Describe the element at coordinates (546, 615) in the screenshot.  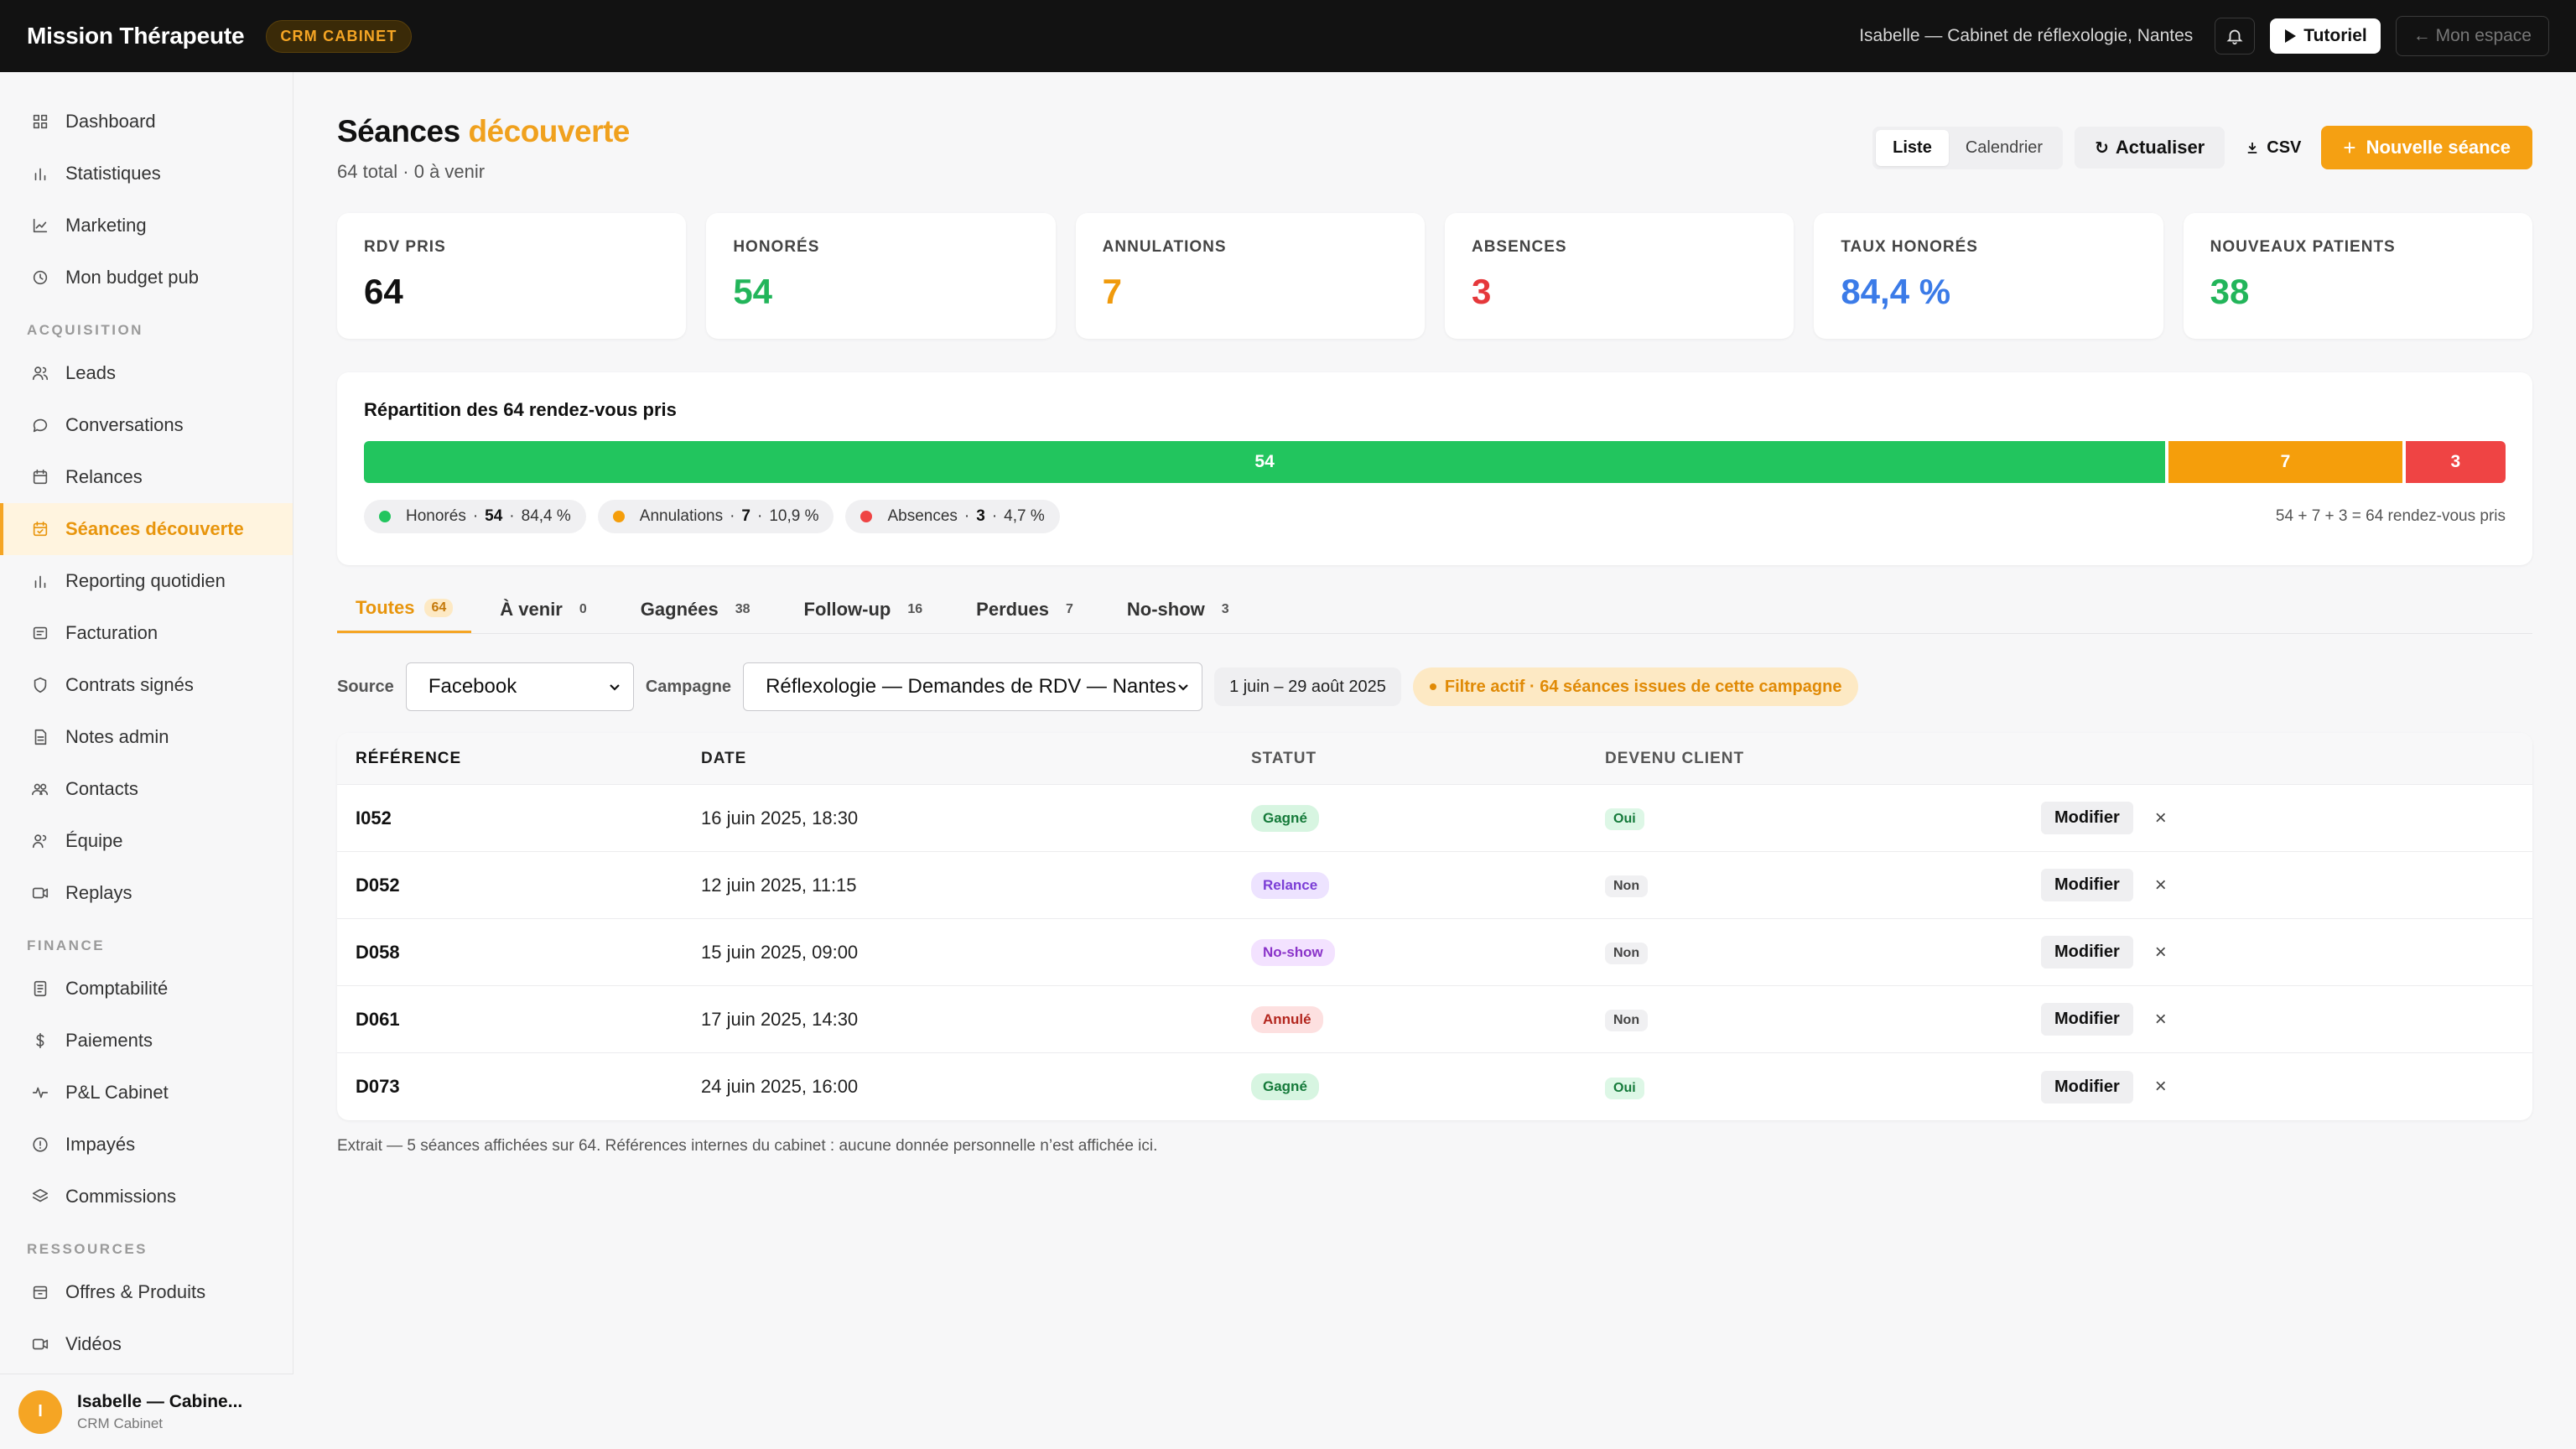
I see `tab-a-venir: À venir 0` at that location.